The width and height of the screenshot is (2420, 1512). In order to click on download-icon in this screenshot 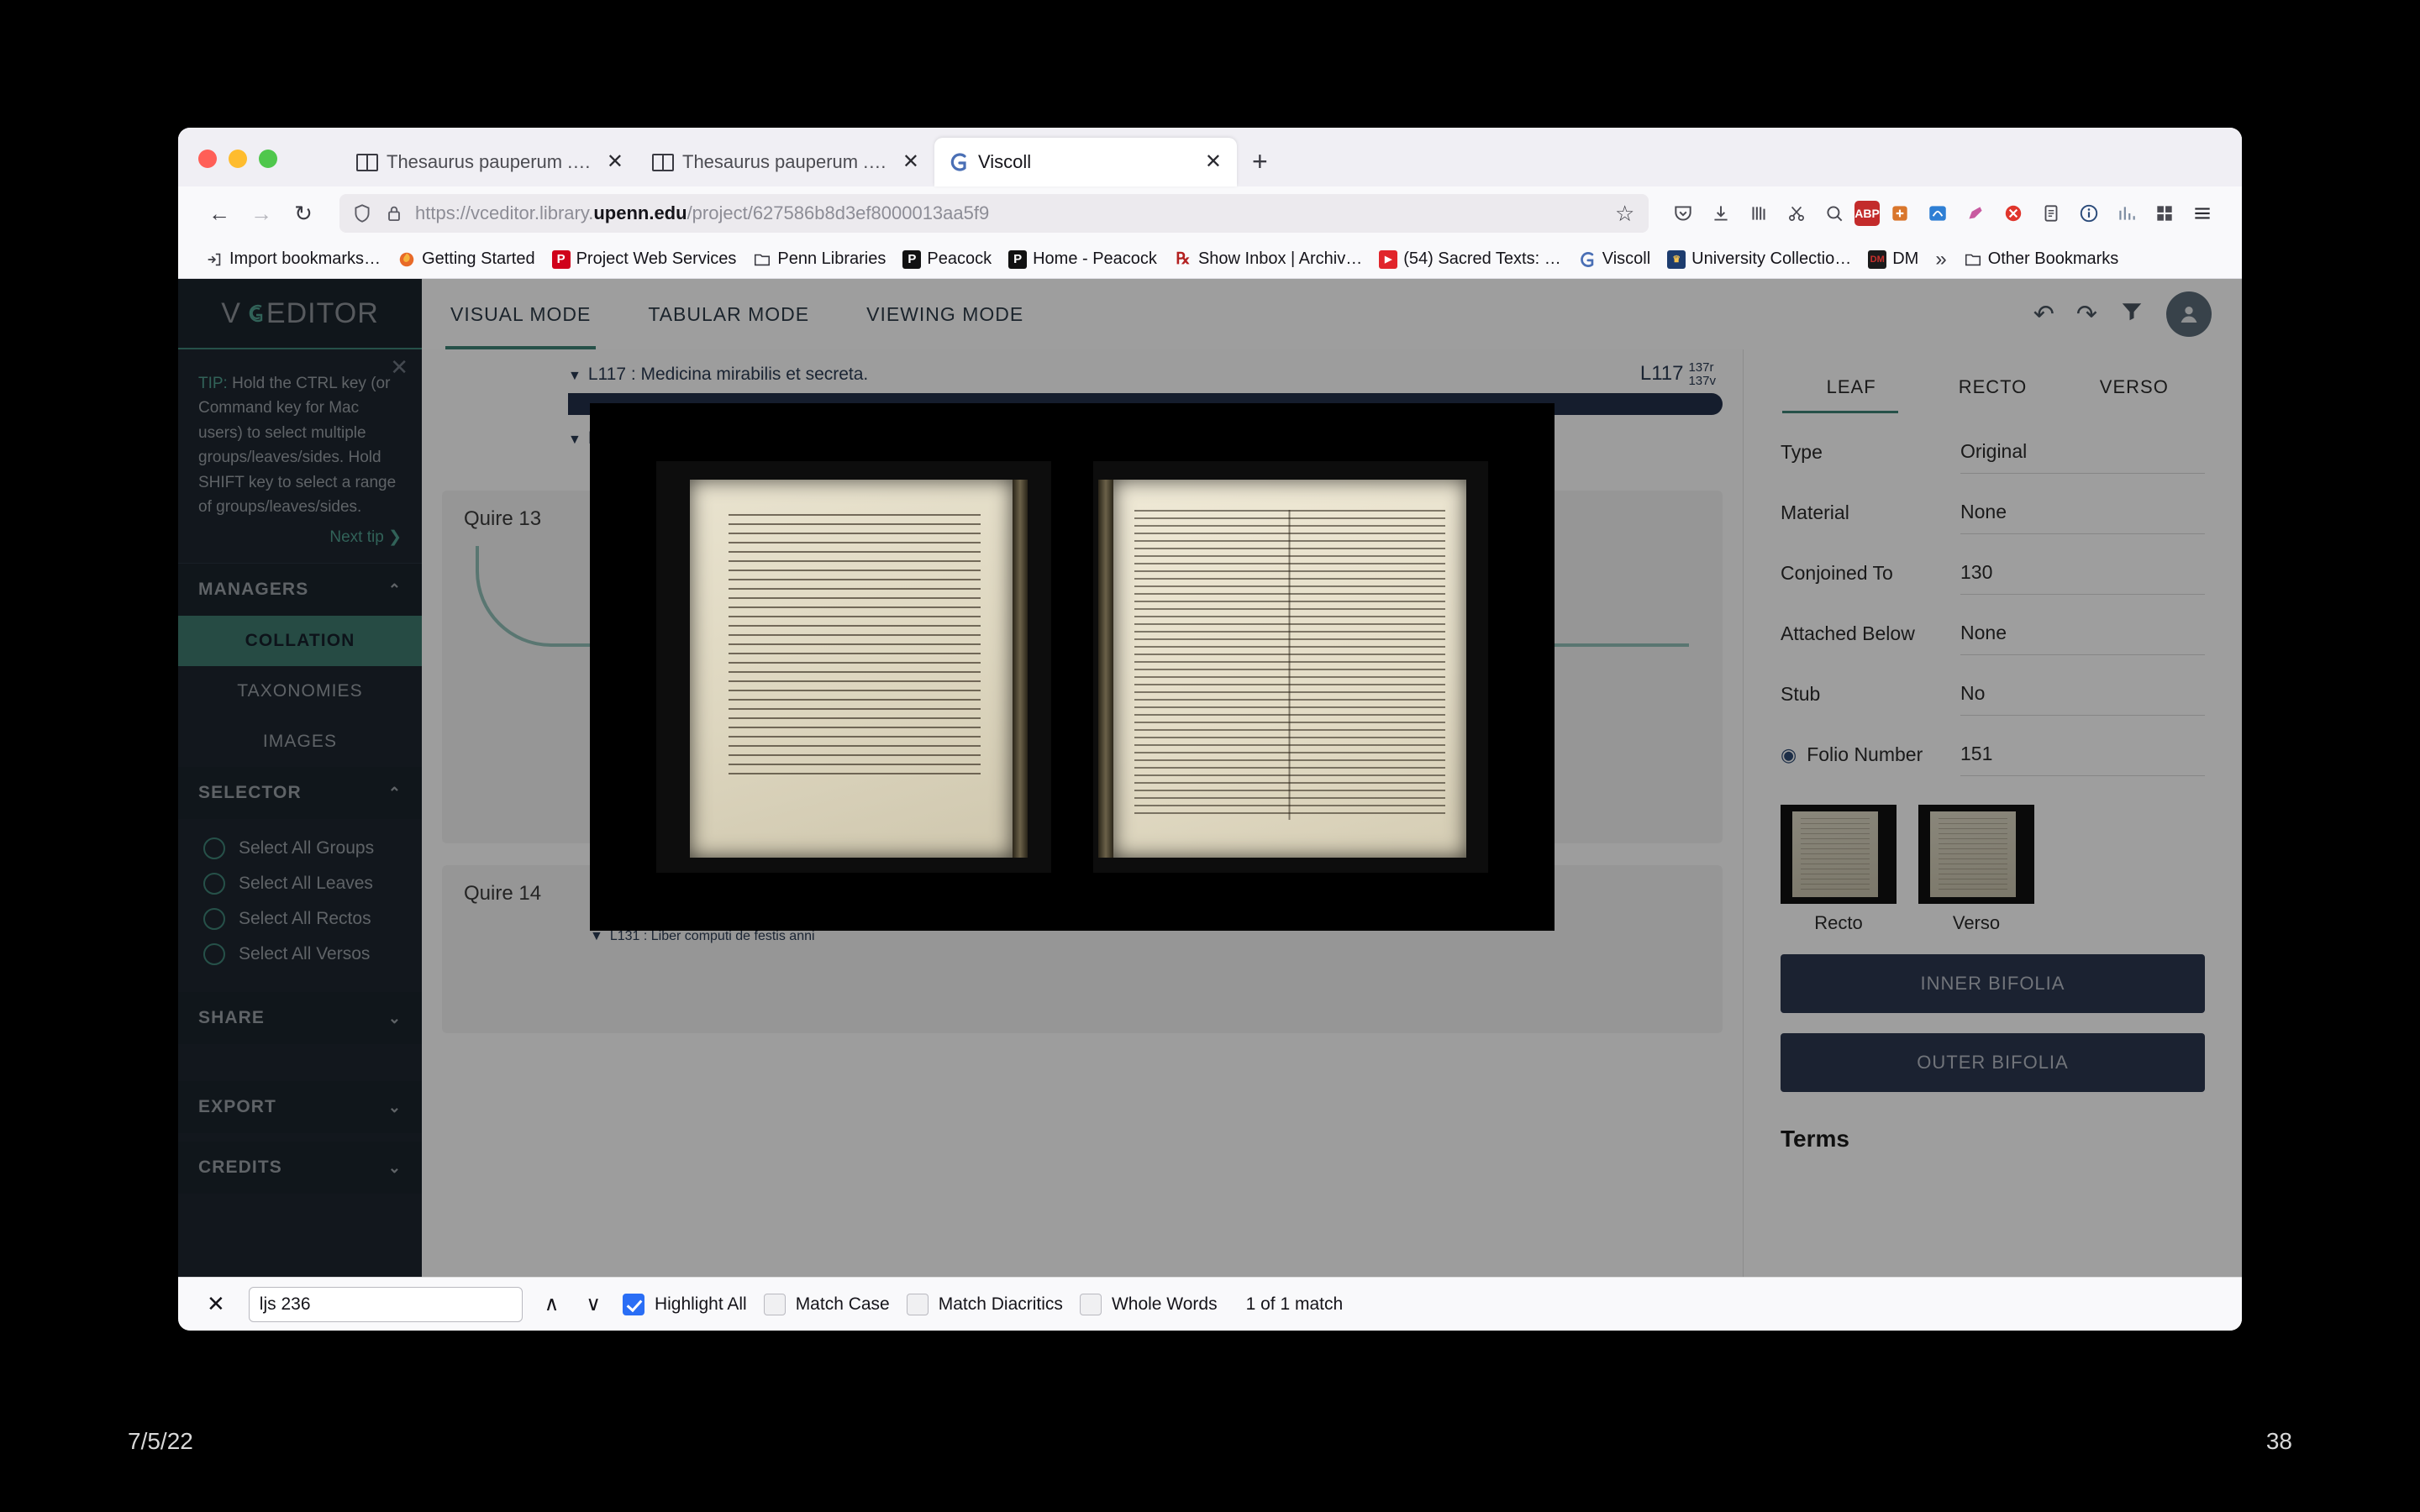, I will do `click(1721, 213)`.